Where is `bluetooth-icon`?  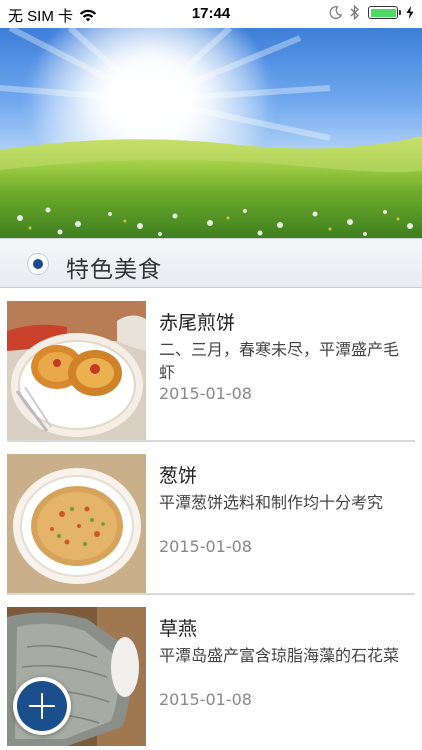
bluetooth-icon is located at coordinates (354, 12).